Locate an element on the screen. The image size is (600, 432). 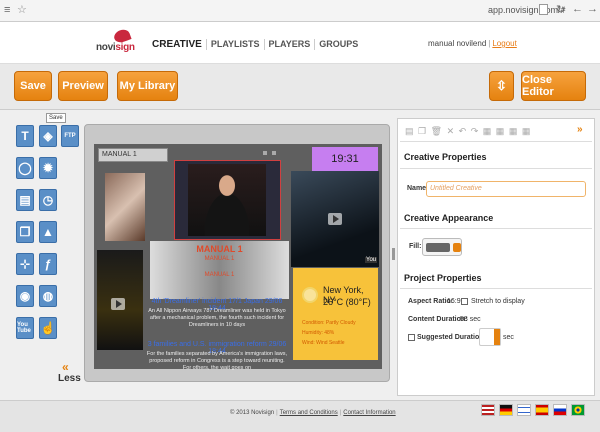
stretch-checkbox is located at coordinates (464, 301).